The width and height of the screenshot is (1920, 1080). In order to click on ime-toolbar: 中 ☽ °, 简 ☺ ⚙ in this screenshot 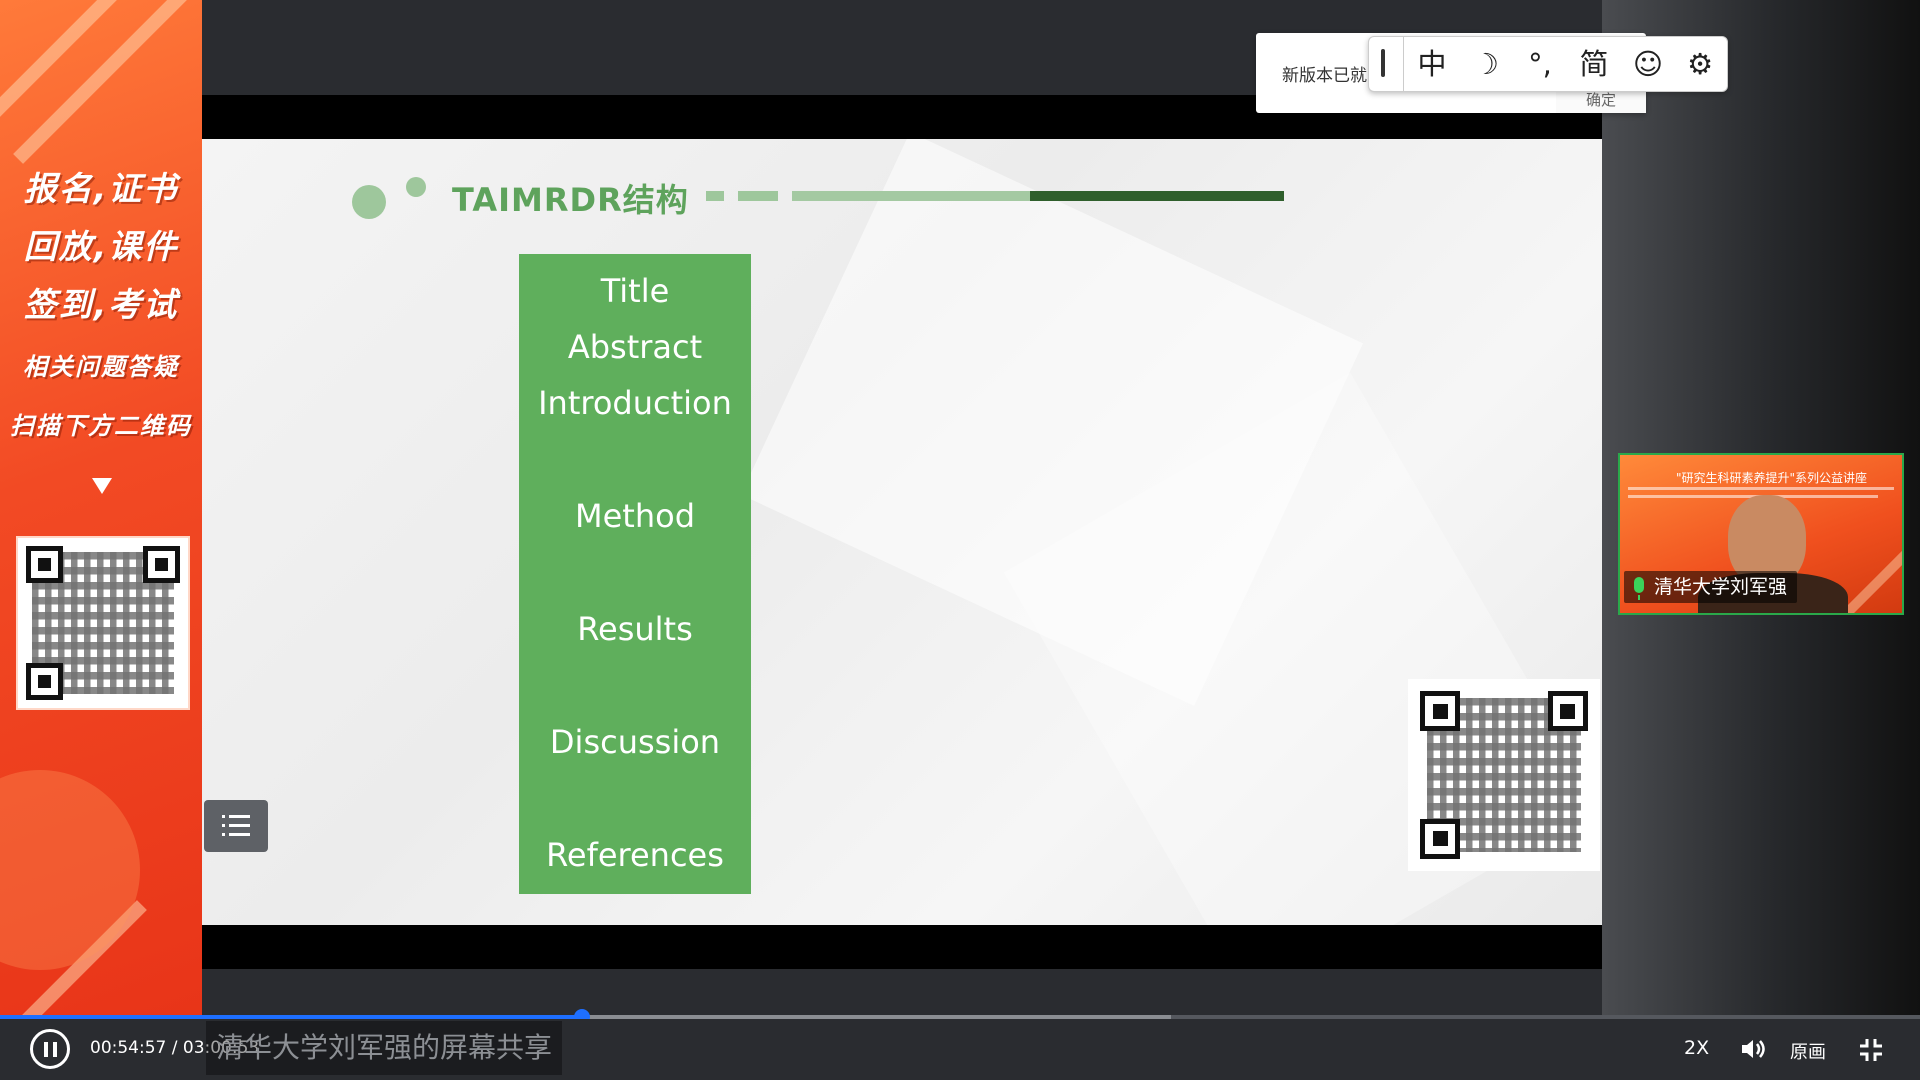, I will do `click(1548, 64)`.